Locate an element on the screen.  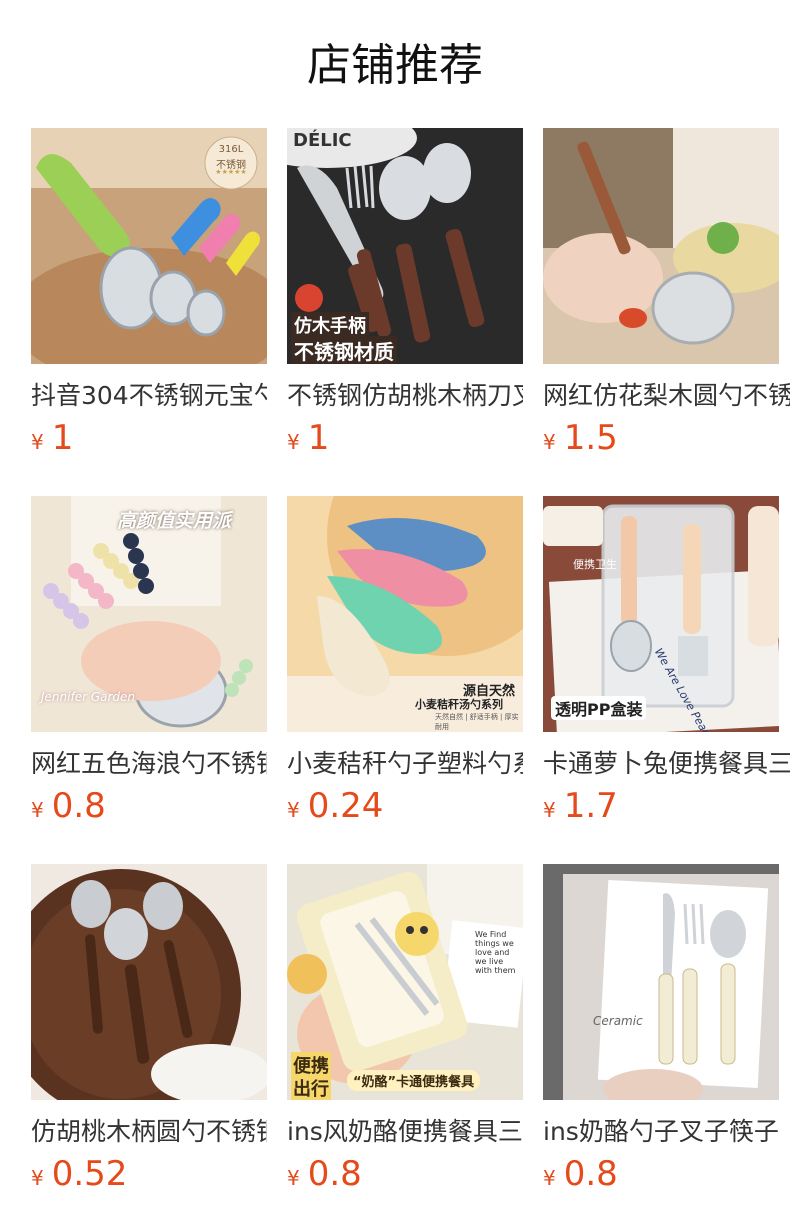
product-image: 便携卫生 透明PP盒装 We Are Love Peace Dream is located at coordinates (661, 614).